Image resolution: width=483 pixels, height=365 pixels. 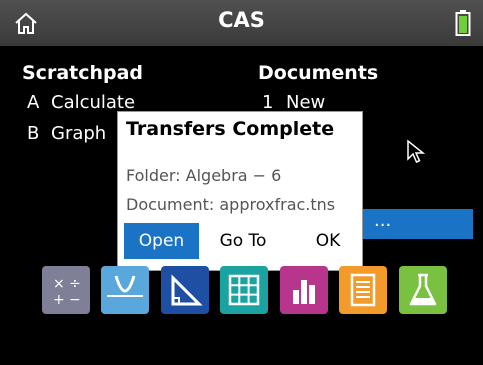 What do you see at coordinates (328, 241) in the screenshot?
I see `ok-button: OK` at bounding box center [328, 241].